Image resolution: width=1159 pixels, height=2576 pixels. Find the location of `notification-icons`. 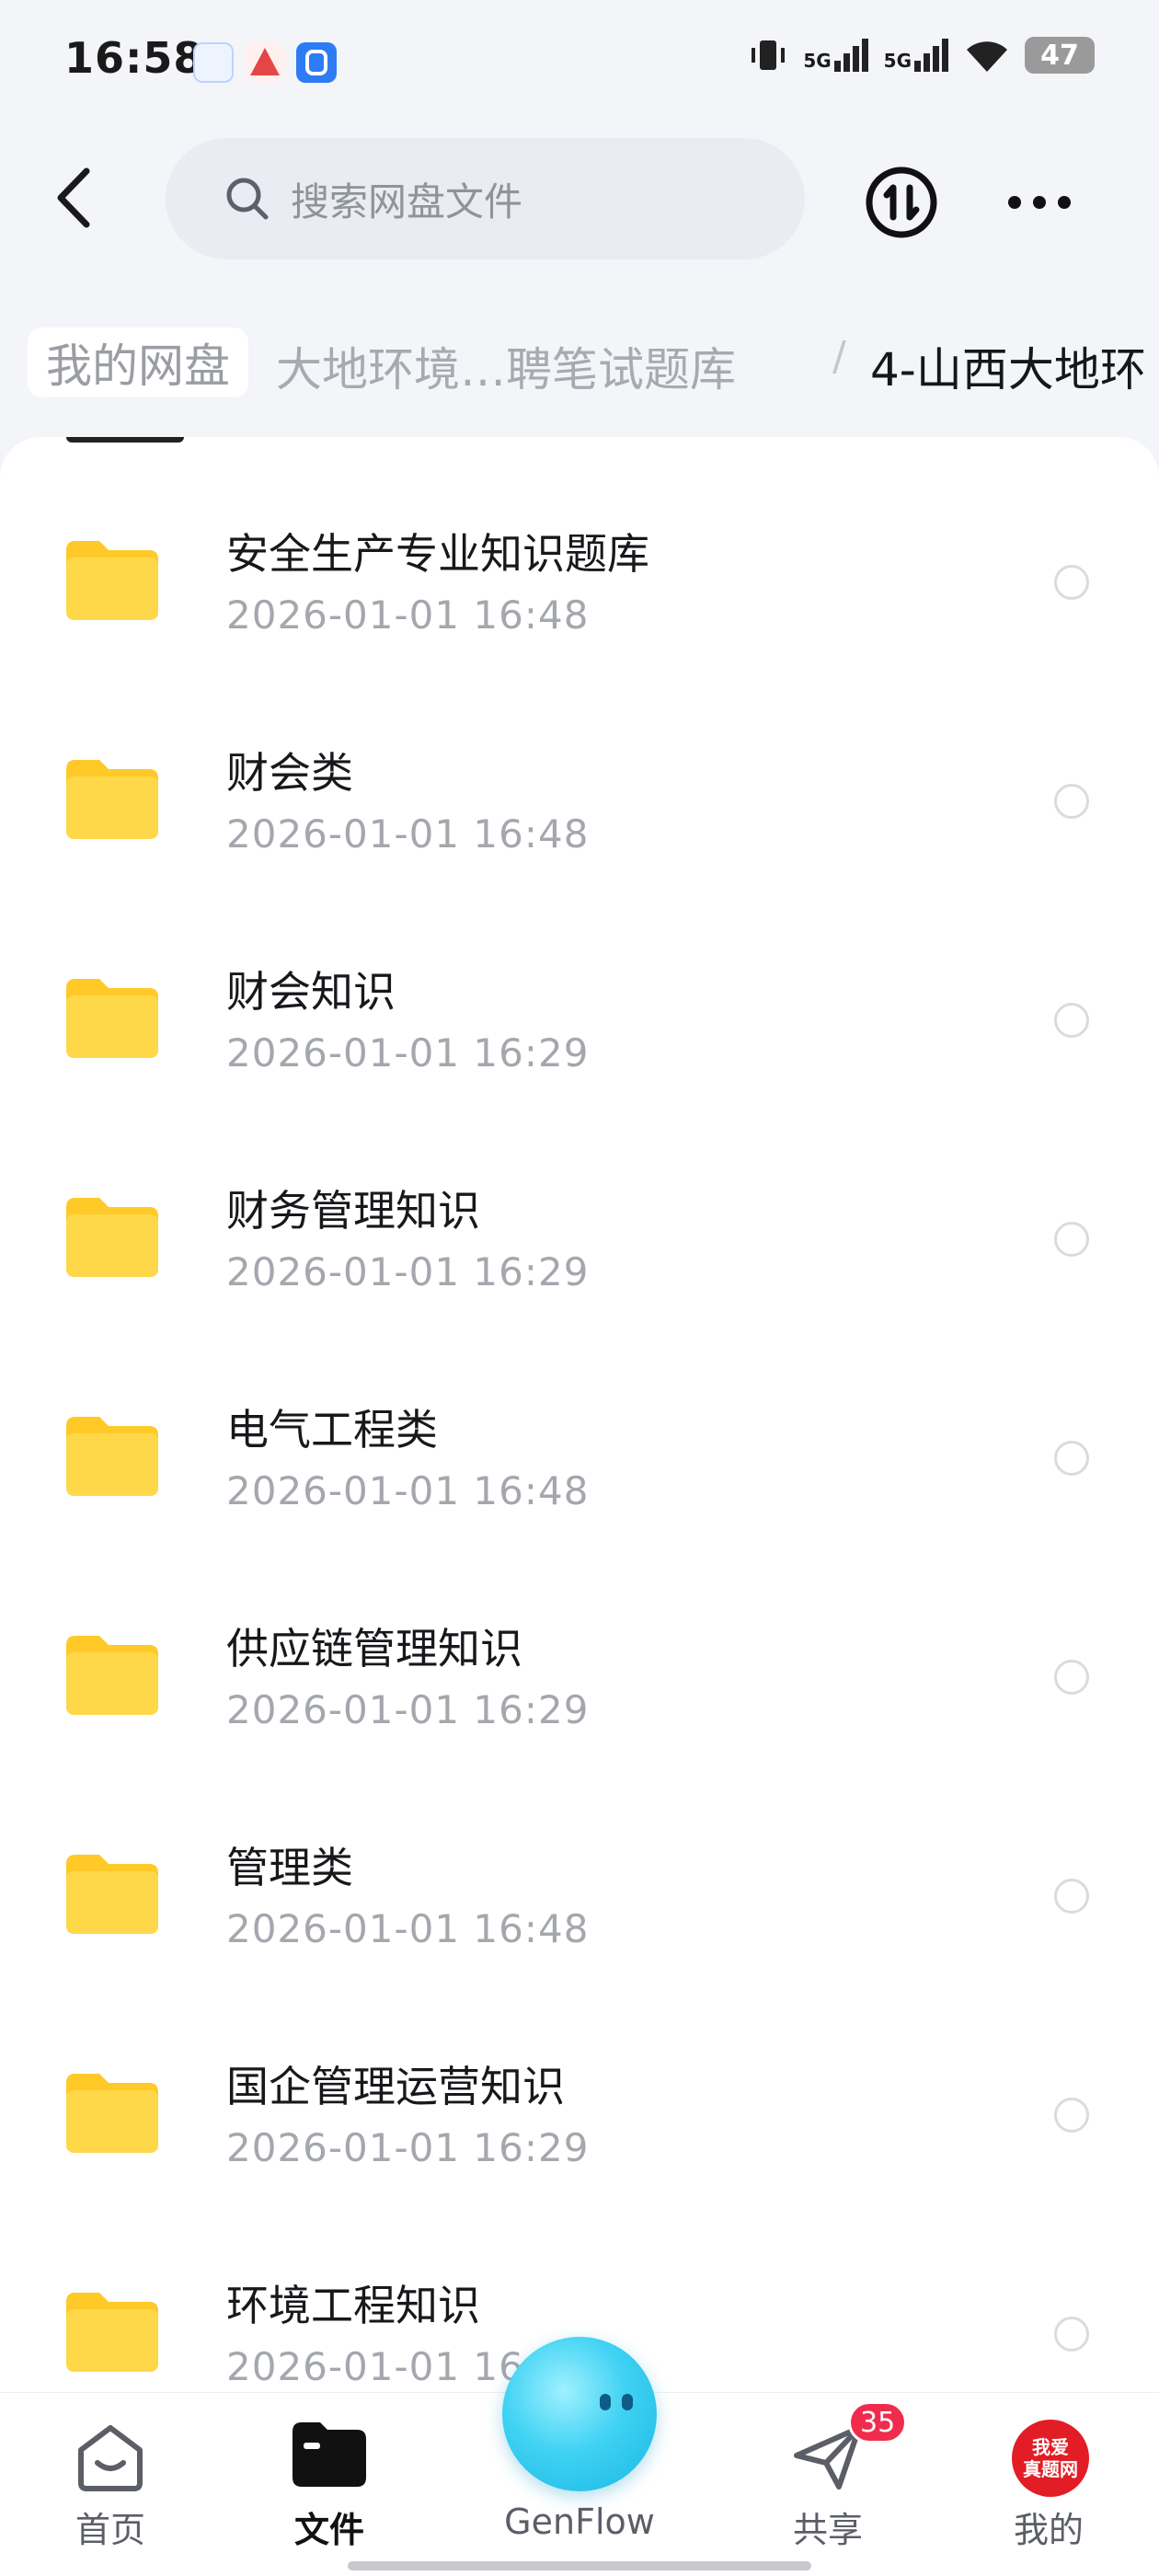

notification-icons is located at coordinates (265, 62).